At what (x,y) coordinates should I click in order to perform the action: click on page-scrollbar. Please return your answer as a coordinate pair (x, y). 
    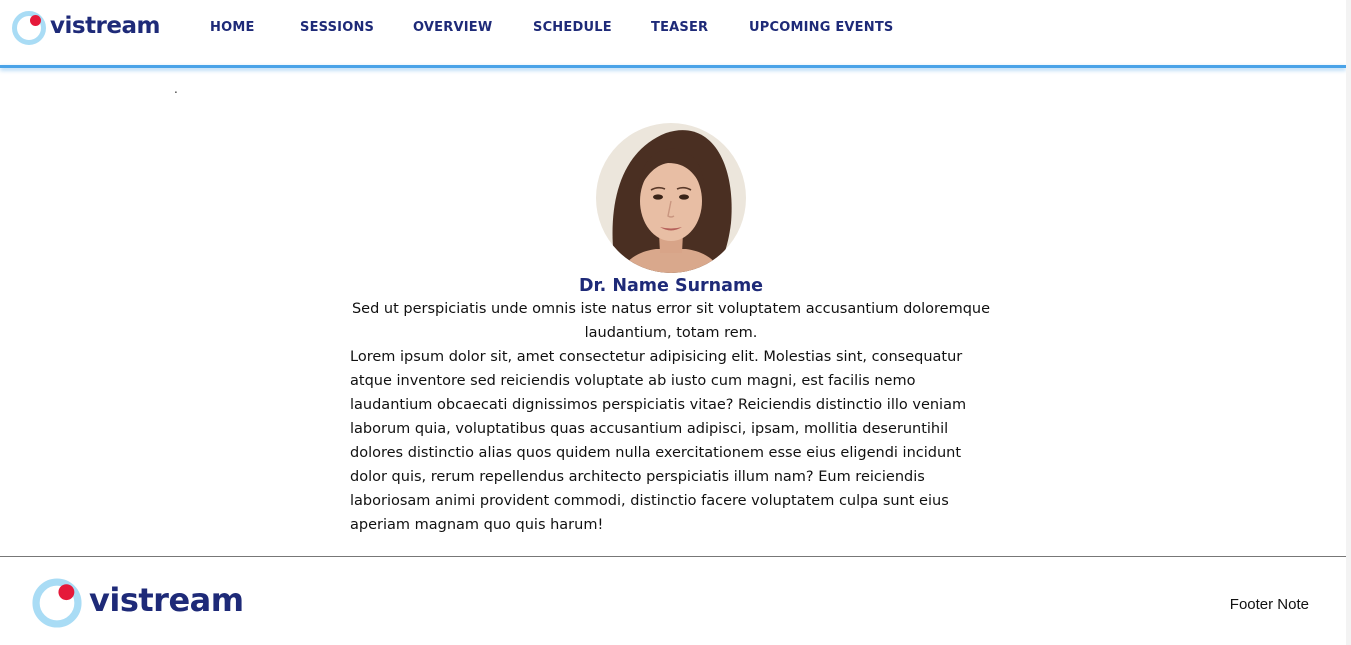
    Looking at the image, I should click on (1348, 322).